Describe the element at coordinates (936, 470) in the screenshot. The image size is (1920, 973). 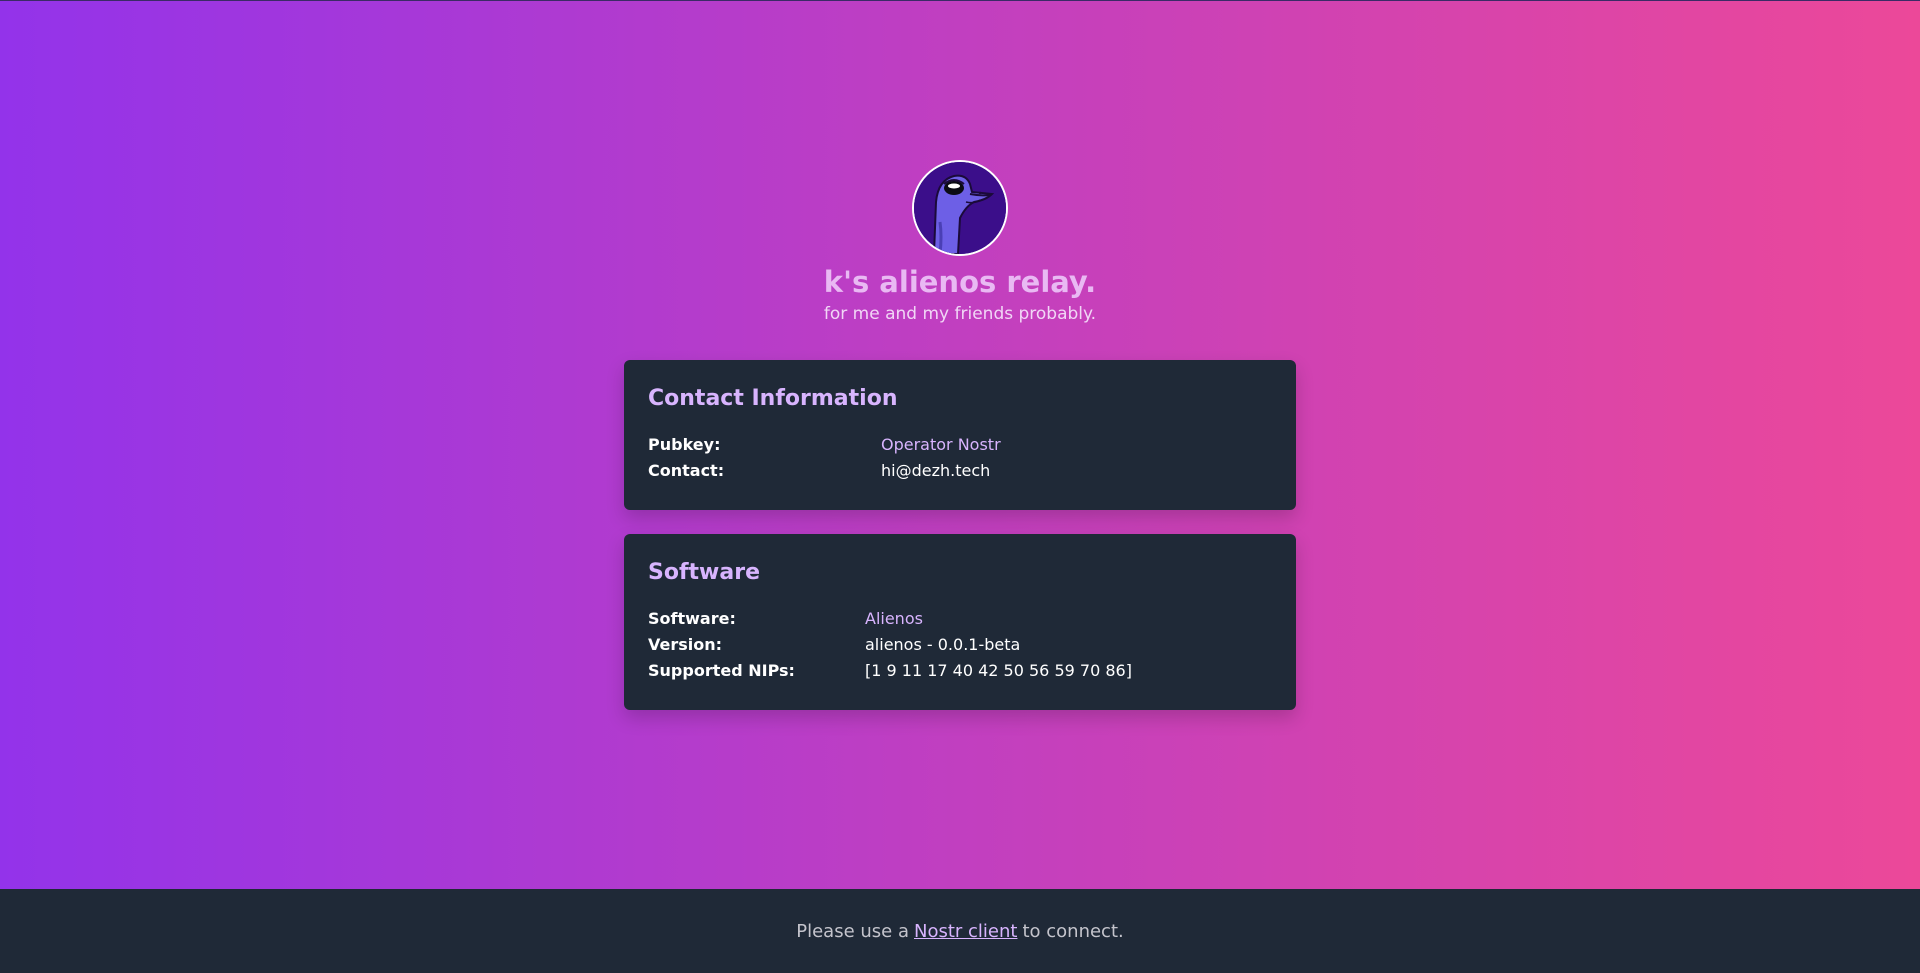
I see `contact-value: hi@dezh.tech` at that location.